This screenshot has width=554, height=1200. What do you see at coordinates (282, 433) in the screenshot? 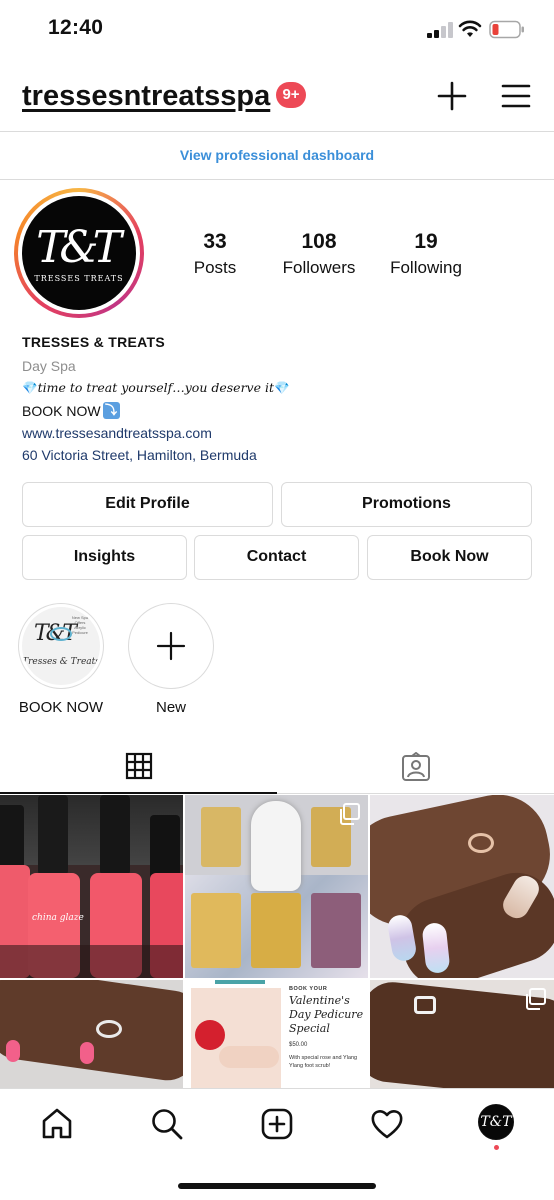
I see `website-link: www.tressesandtreatsspa.com` at bounding box center [282, 433].